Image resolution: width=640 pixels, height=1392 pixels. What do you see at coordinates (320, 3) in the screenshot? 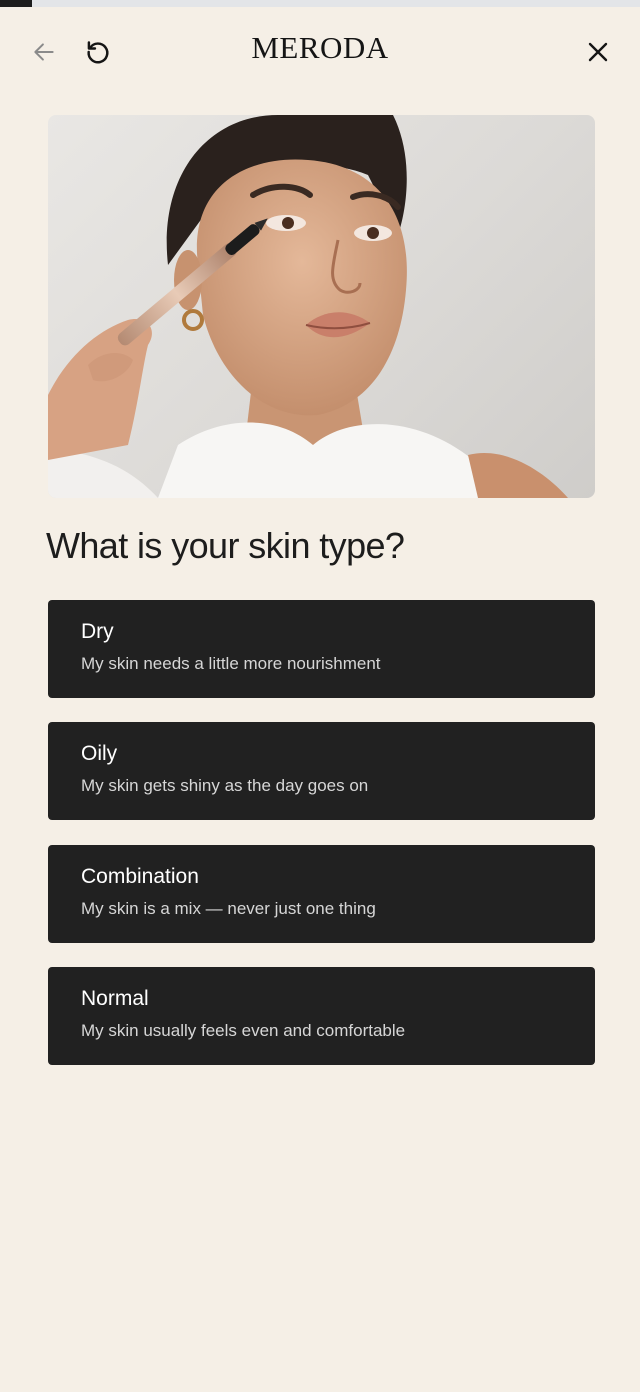
I see `progress-bar` at bounding box center [320, 3].